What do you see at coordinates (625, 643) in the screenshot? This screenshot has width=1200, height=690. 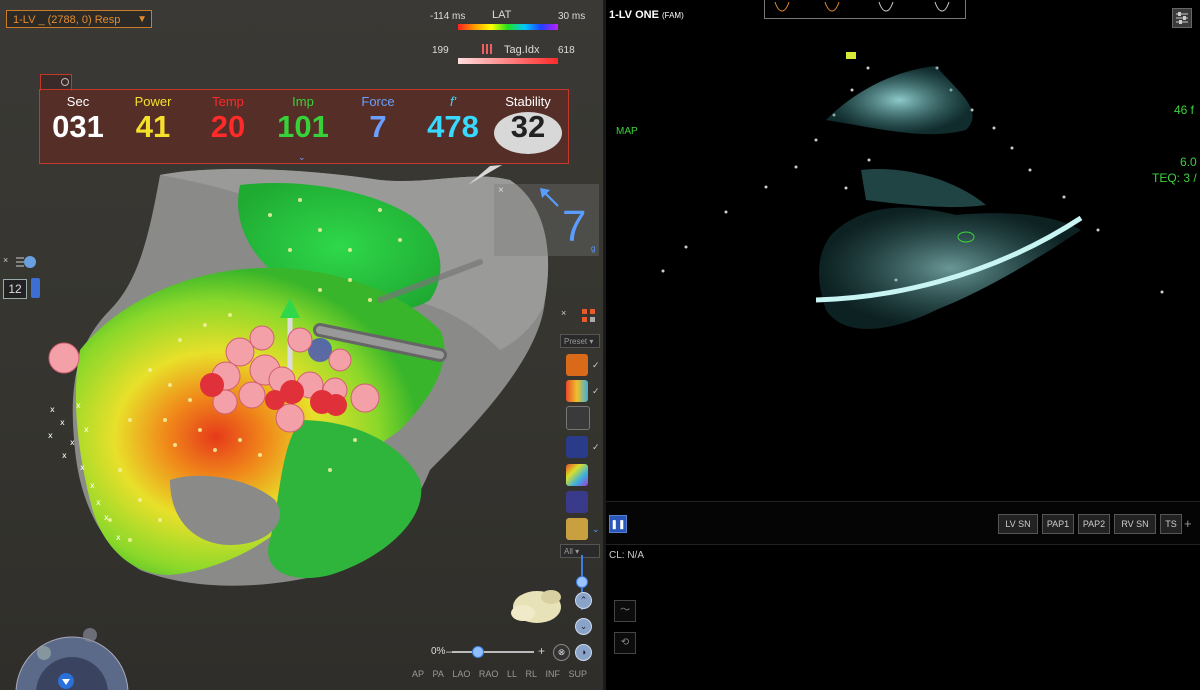 I see `history-icon: ⟲` at bounding box center [625, 643].